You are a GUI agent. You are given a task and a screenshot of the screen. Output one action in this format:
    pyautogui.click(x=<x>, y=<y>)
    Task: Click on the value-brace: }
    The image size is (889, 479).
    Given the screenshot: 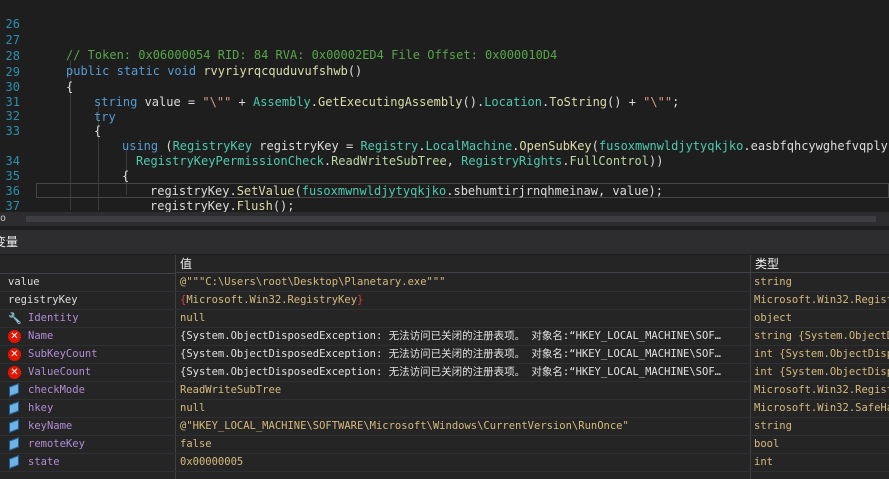 What is the action you would take?
    pyautogui.click(x=360, y=300)
    